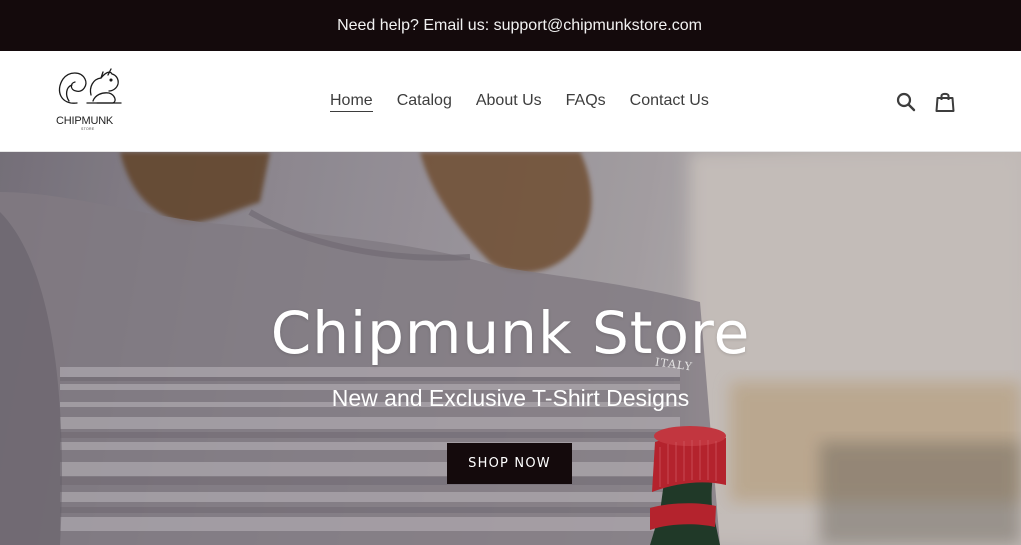 The width and height of the screenshot is (1021, 545). Describe the element at coordinates (925, 102) in the screenshot. I see `header-icons` at that location.